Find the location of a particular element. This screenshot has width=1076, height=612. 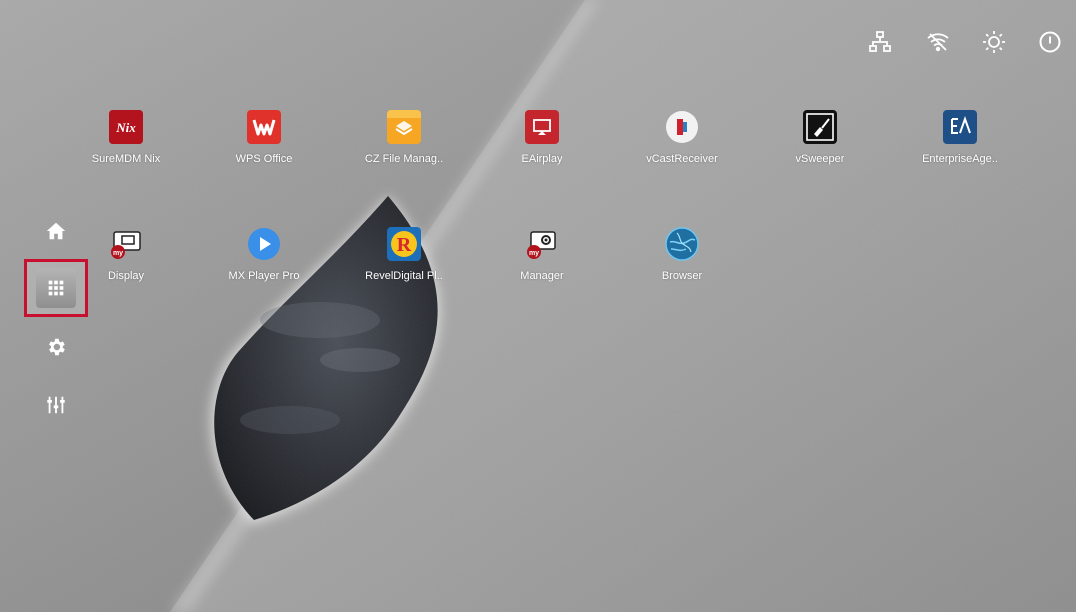

app-wps-office: WPS Office is located at coordinates (264, 145).